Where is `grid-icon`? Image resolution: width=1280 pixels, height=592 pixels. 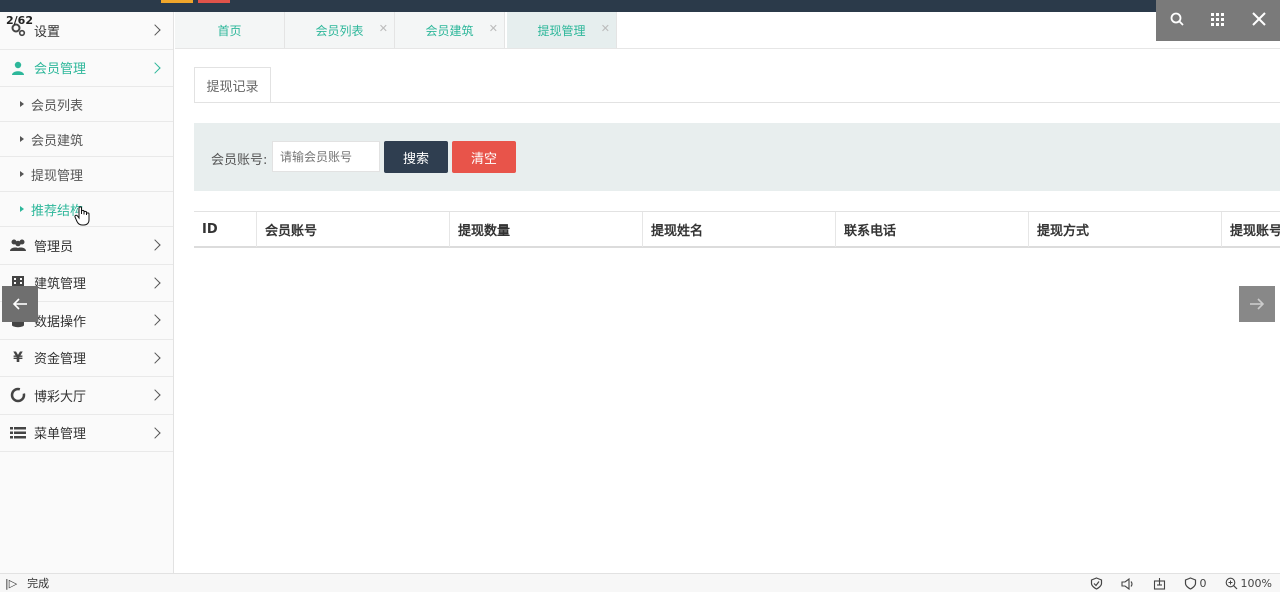 grid-icon is located at coordinates (1218, 21).